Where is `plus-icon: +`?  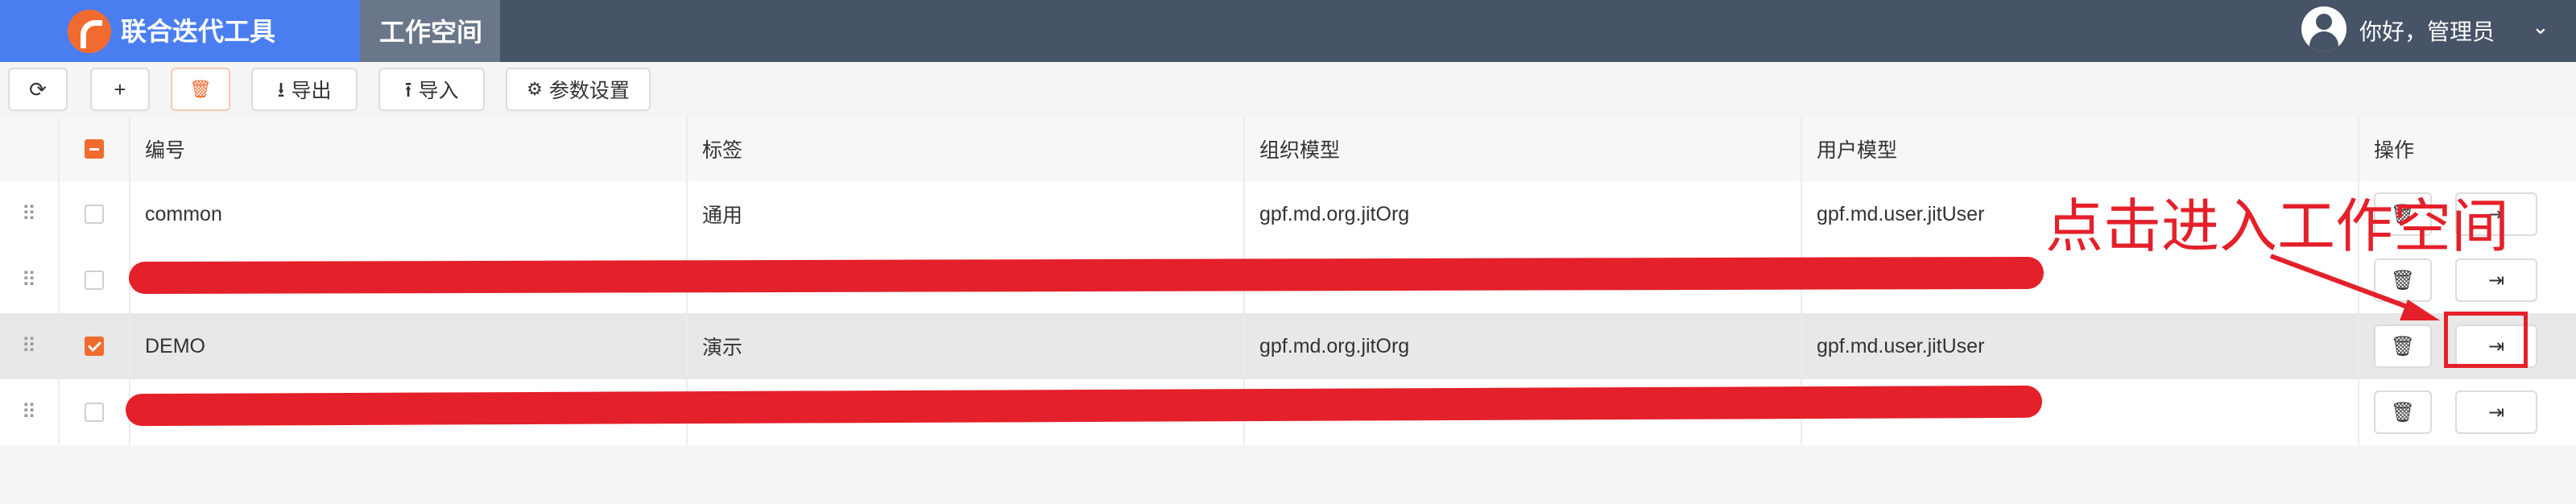
plus-icon: + is located at coordinates (120, 89).